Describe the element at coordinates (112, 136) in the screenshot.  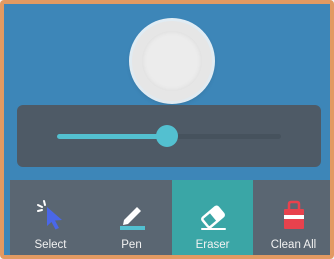
I see `slider-fill` at that location.